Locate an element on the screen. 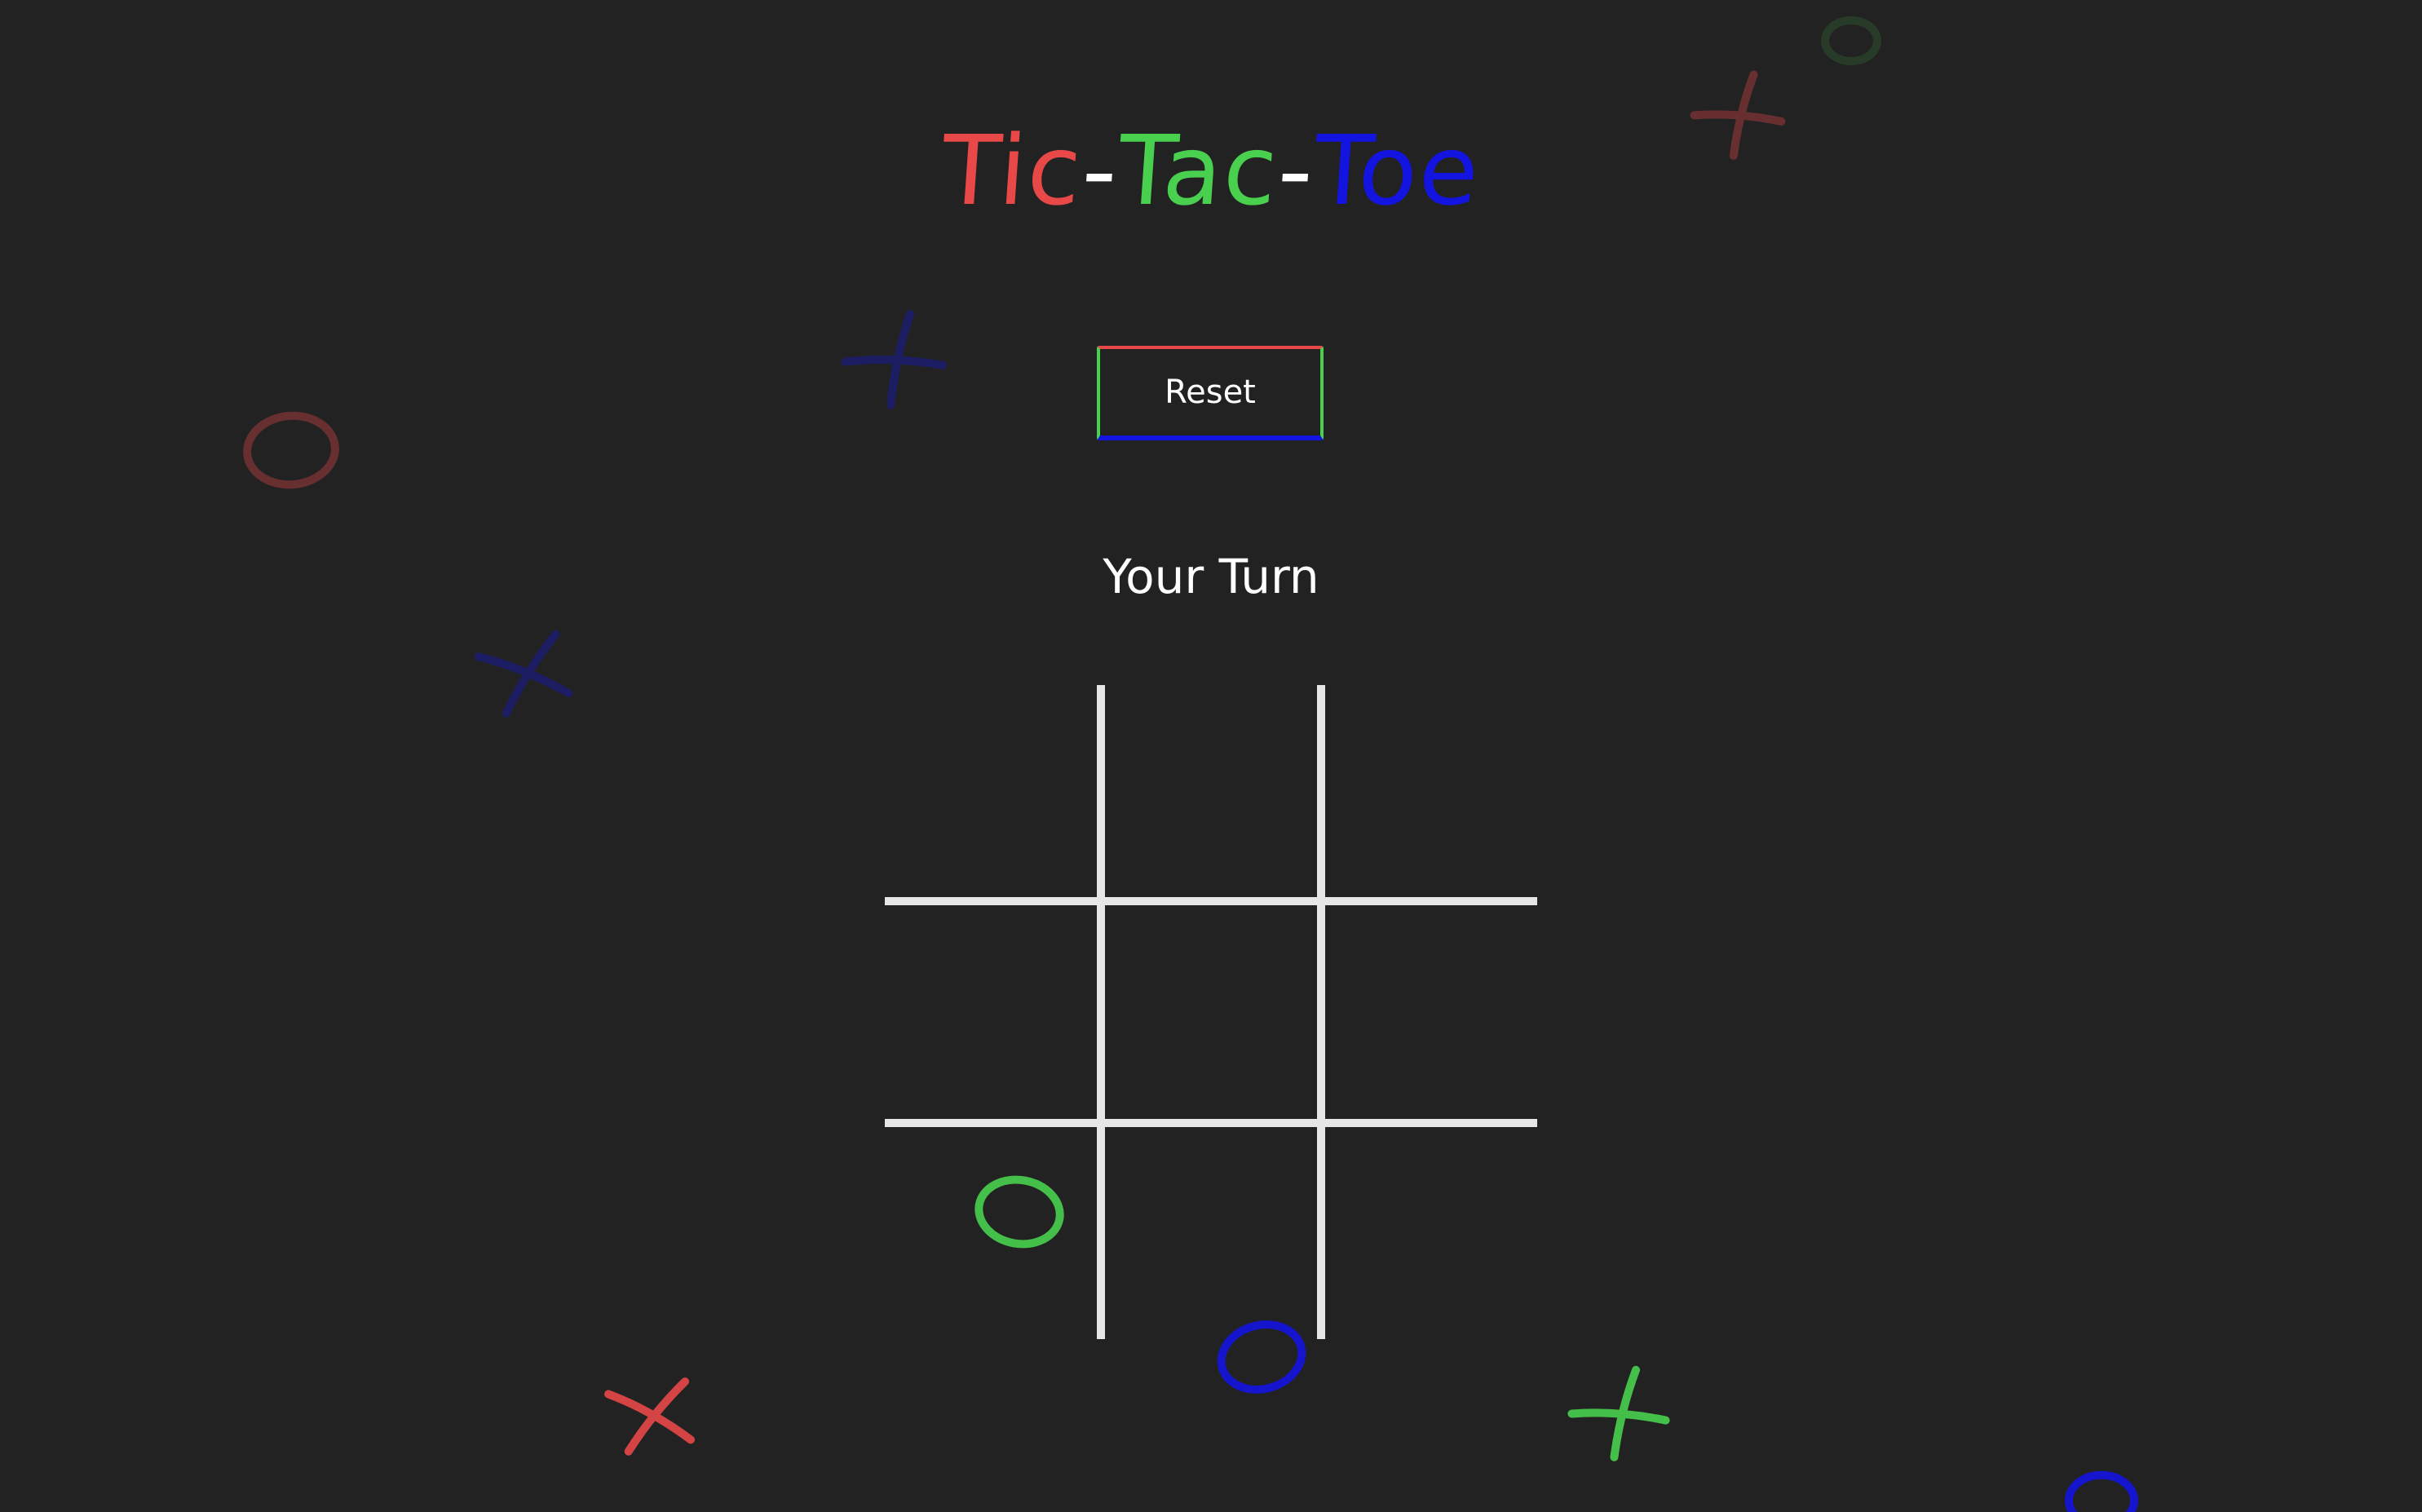  turn-status: Your Turn is located at coordinates (1211, 576).